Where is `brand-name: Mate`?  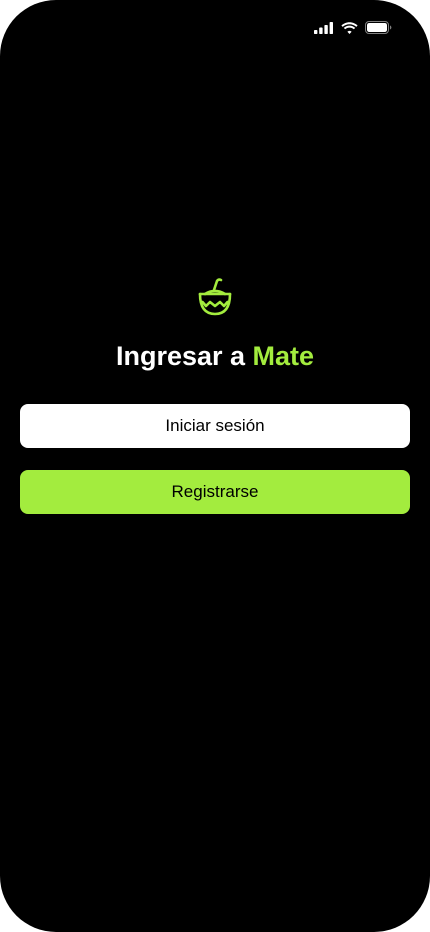 brand-name: Mate is located at coordinates (283, 356).